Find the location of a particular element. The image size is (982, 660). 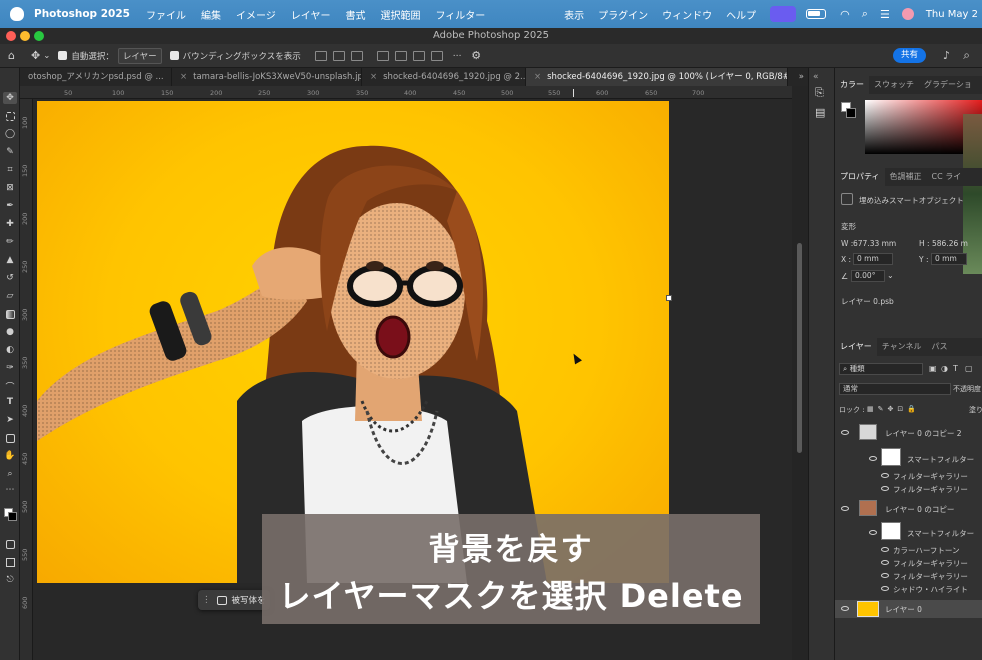

height-value: 586.26 m is located at coordinates (950, 243).